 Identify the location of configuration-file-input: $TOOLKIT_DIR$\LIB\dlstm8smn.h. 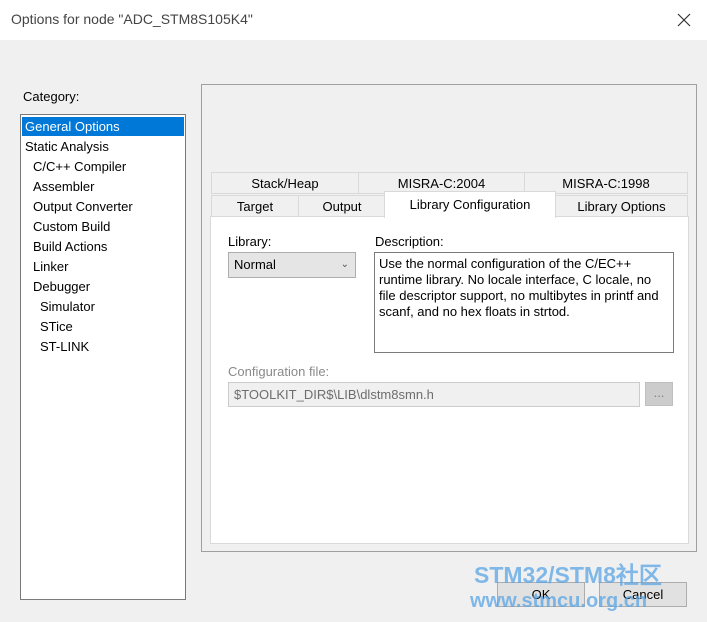
(434, 394).